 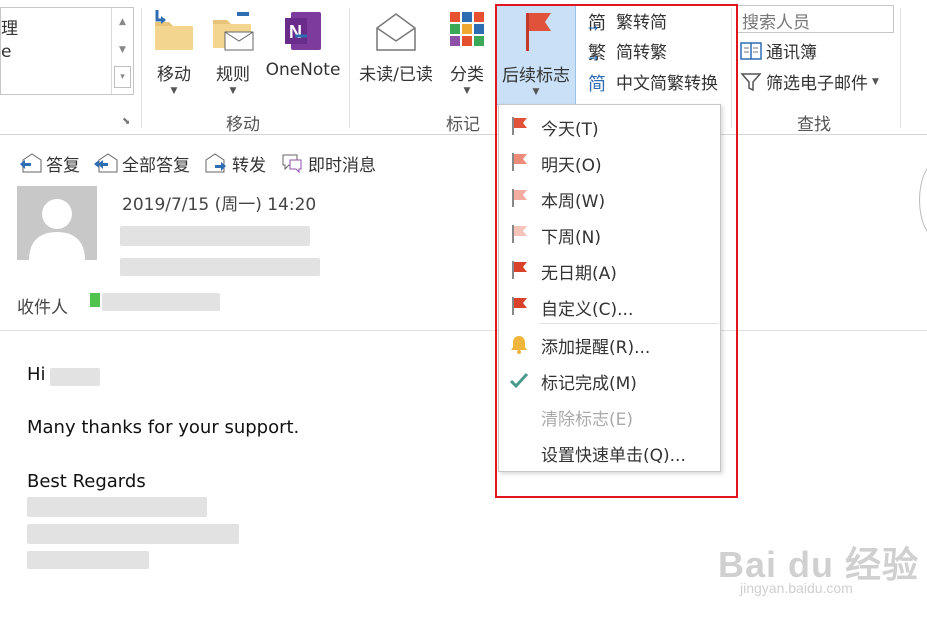 I want to click on categorize-button: 分类 ▼, so click(x=467, y=54).